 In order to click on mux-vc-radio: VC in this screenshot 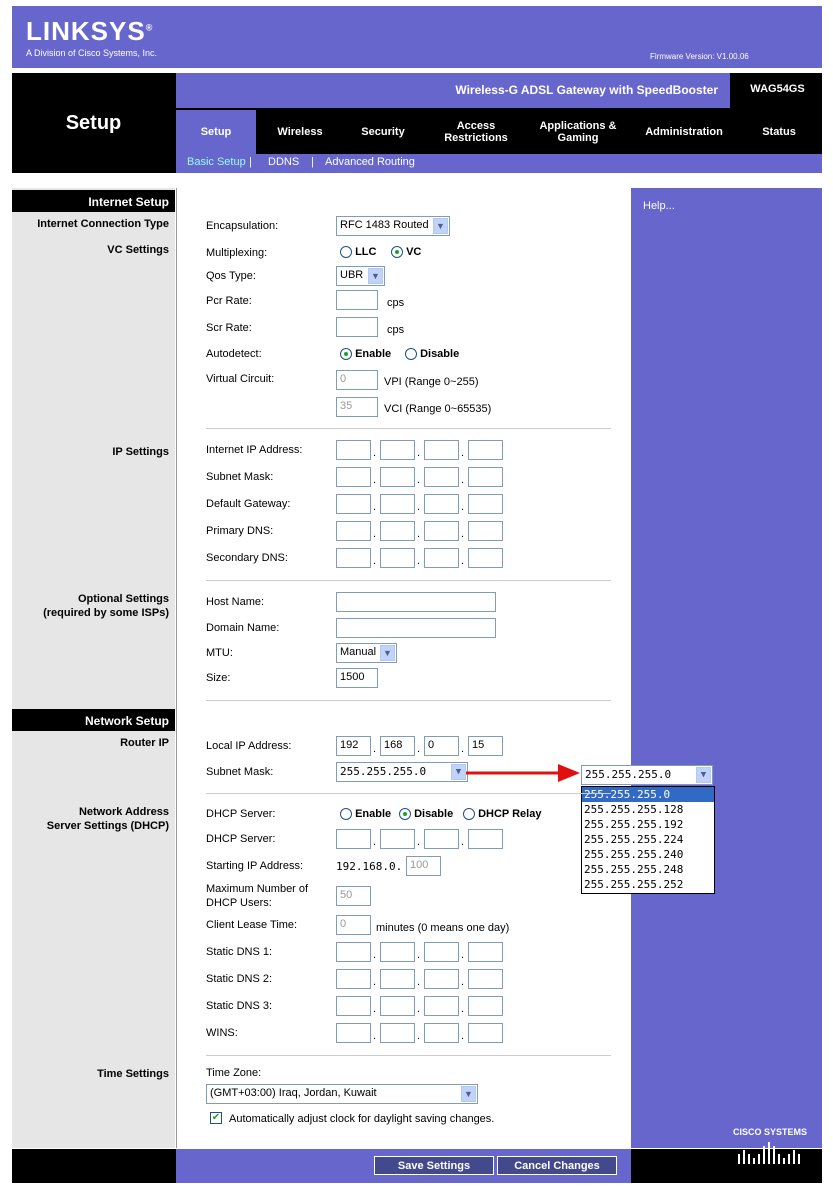, I will do `click(406, 252)`.